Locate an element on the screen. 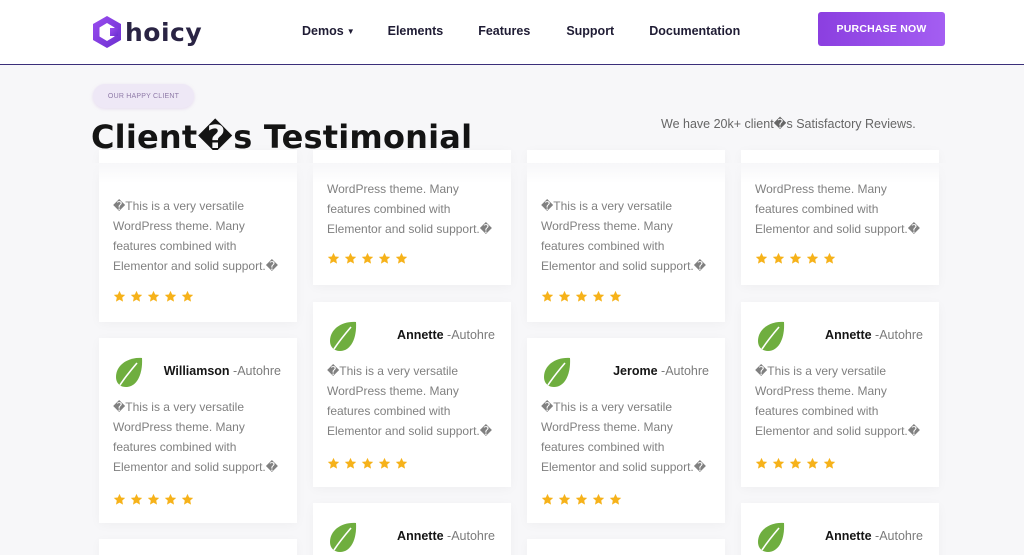  logo-icon is located at coordinates (107, 32).